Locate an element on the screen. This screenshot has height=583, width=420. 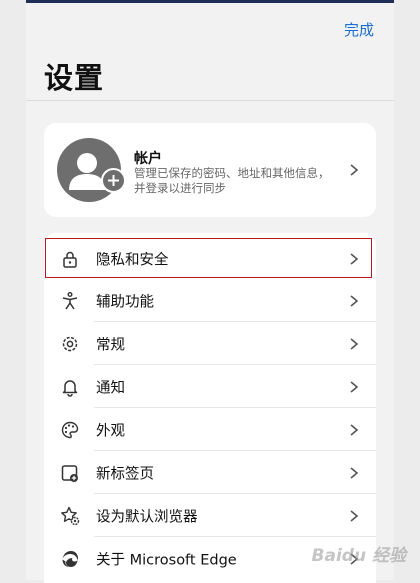
account-card: 帐户 管理已保存的密码、地址和其他信息，并登录以进行同步 is located at coordinates (210, 170).